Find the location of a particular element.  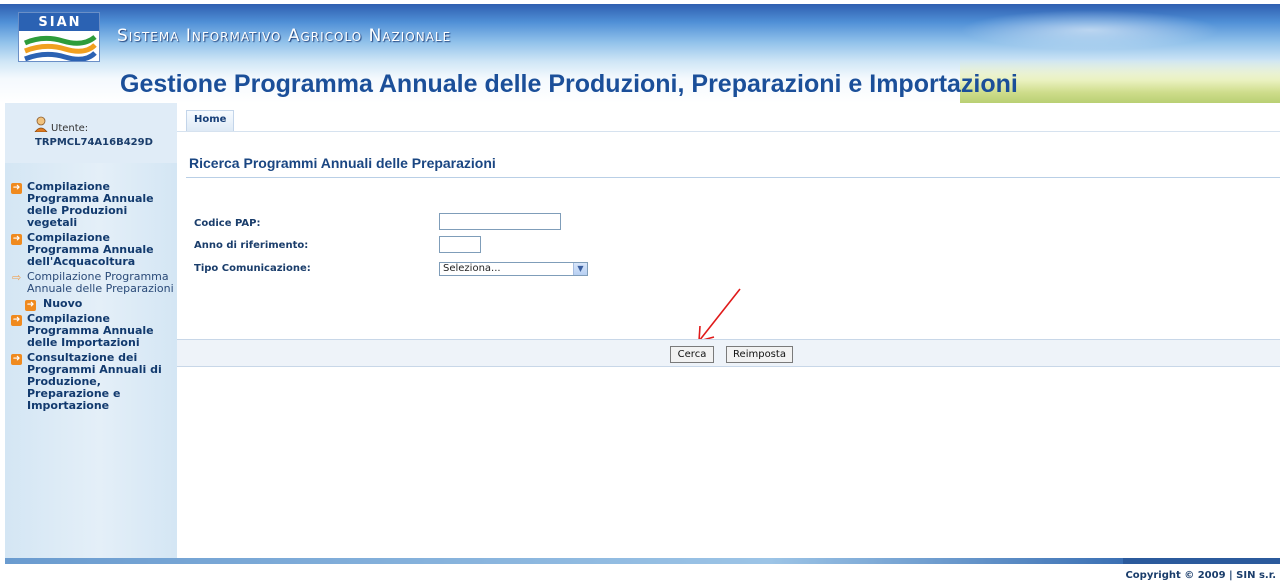

user-label: Utente: is located at coordinates (70, 128).